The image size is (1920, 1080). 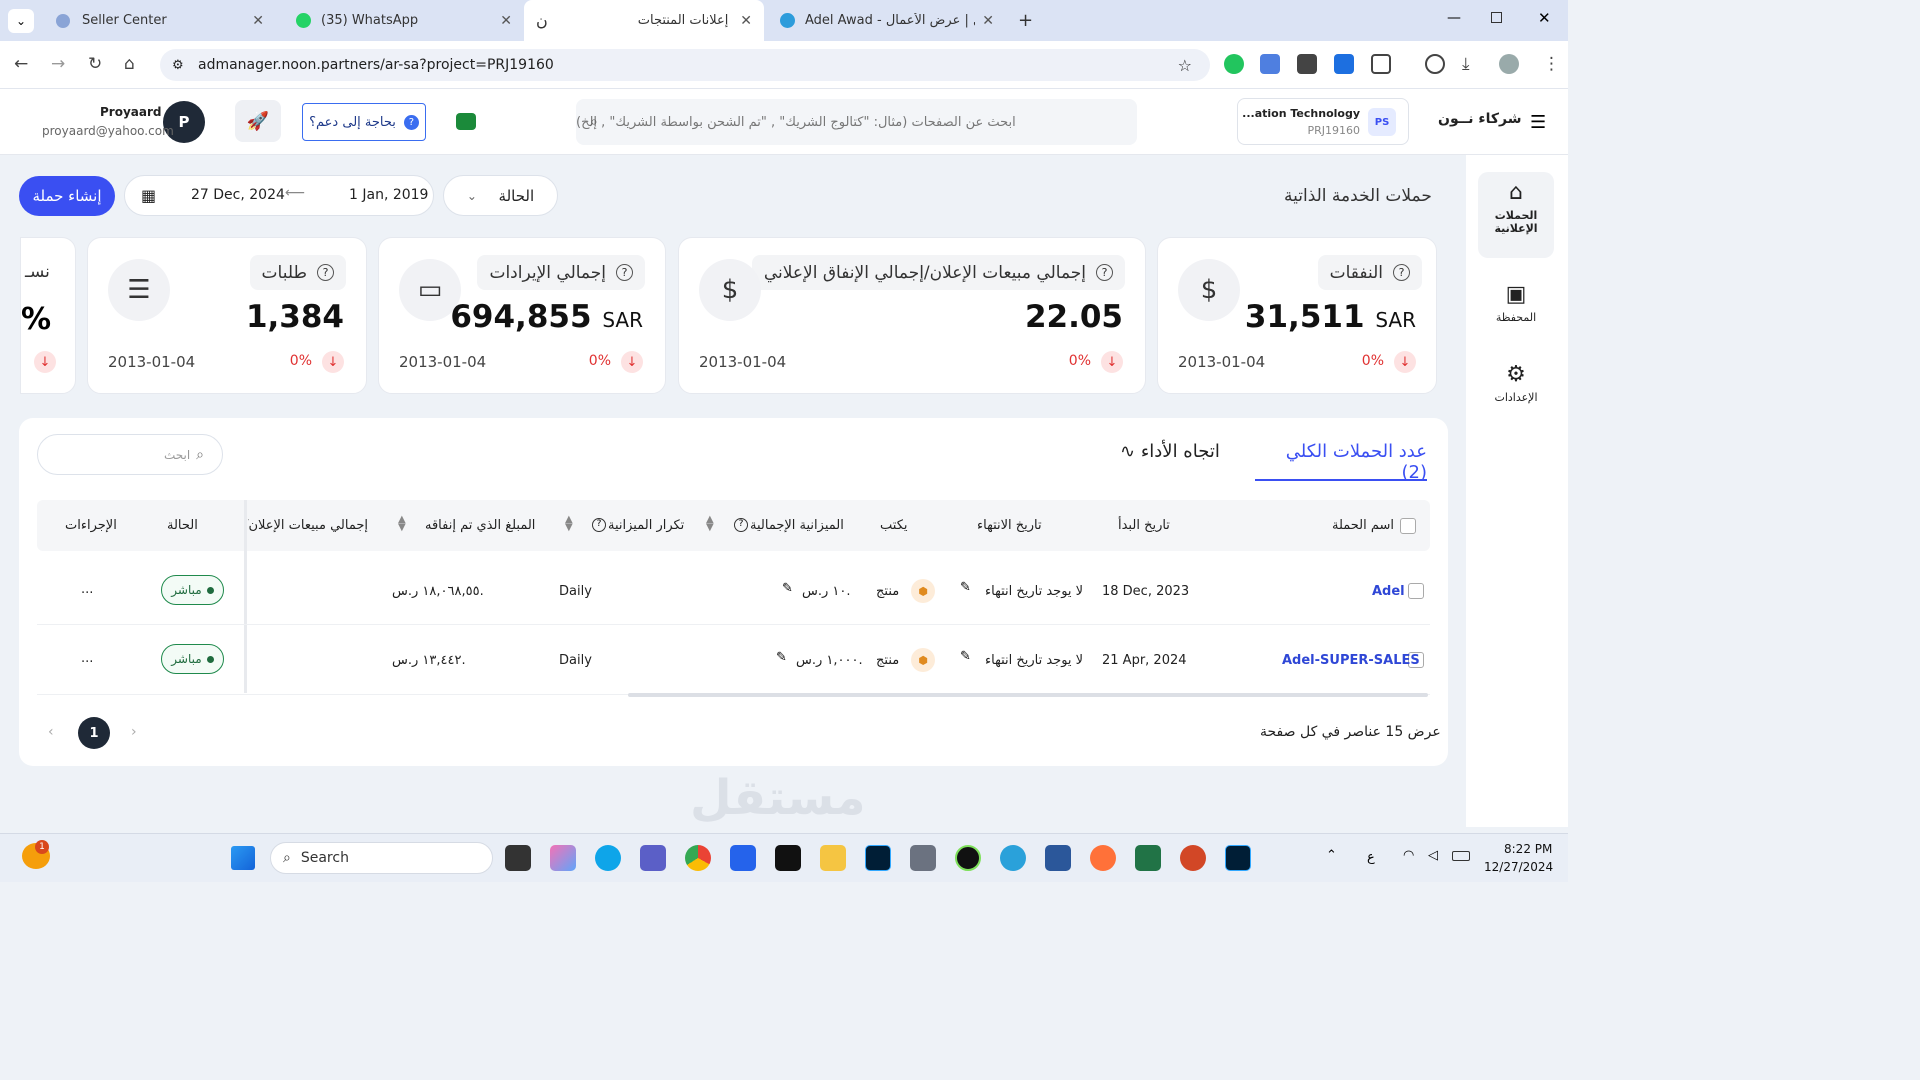 What do you see at coordinates (1544, 18) in the screenshot?
I see `close-window-icon: ✕` at bounding box center [1544, 18].